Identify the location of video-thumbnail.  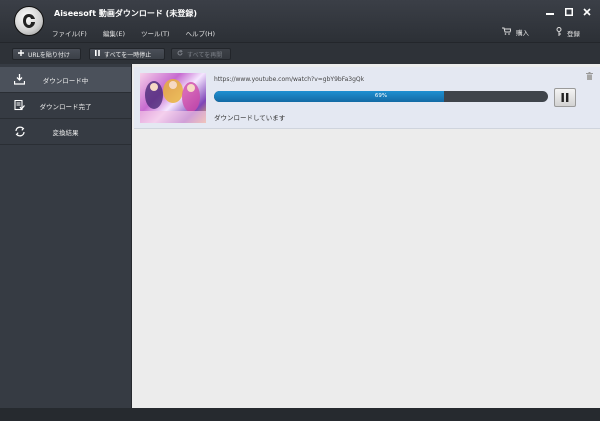
(173, 98).